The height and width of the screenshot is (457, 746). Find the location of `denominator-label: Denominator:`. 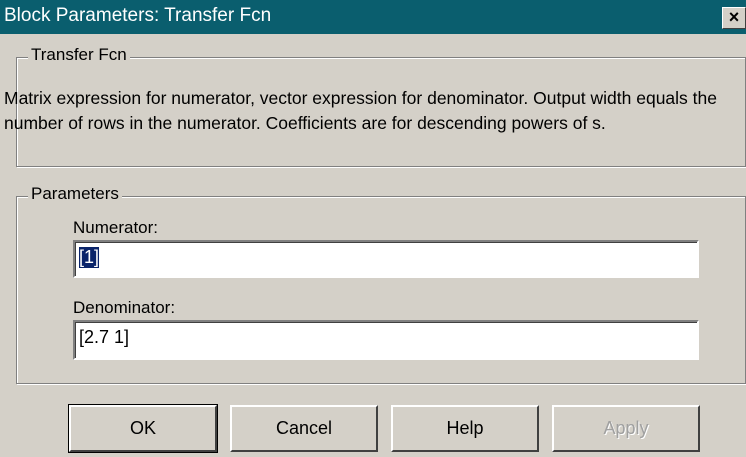

denominator-label: Denominator: is located at coordinates (124, 307).